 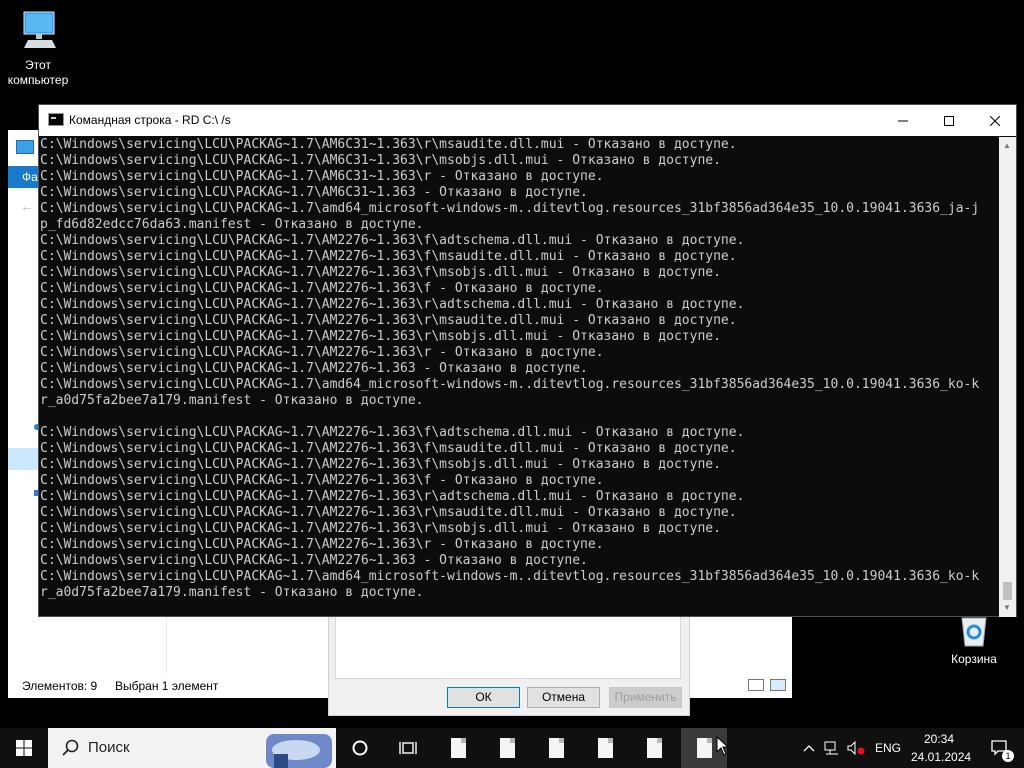 What do you see at coordinates (974, 659) in the screenshot?
I see `recycle-bin-label: Корзина` at bounding box center [974, 659].